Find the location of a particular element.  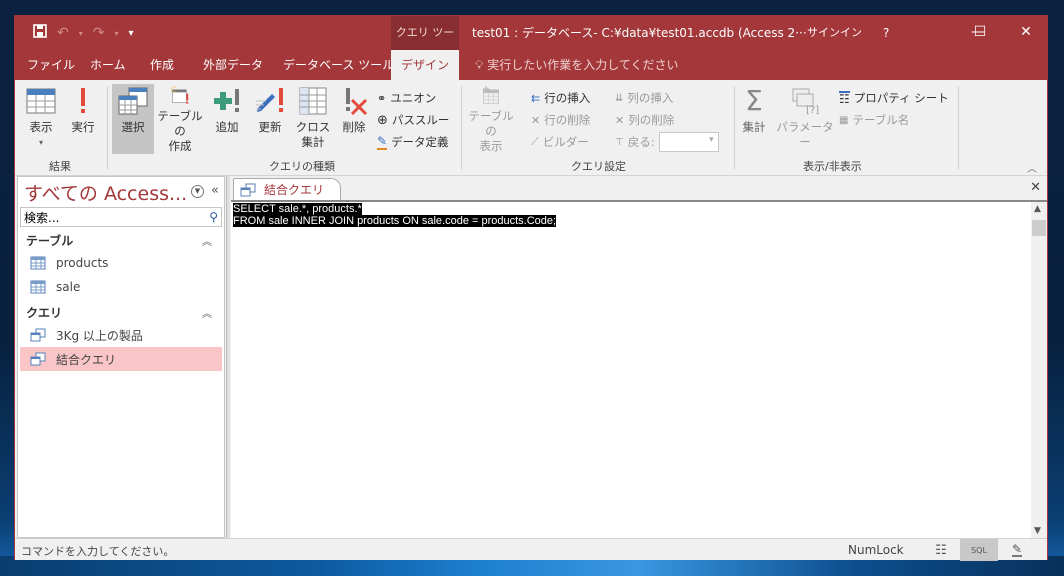

help-button: ? is located at coordinates (886, 33).